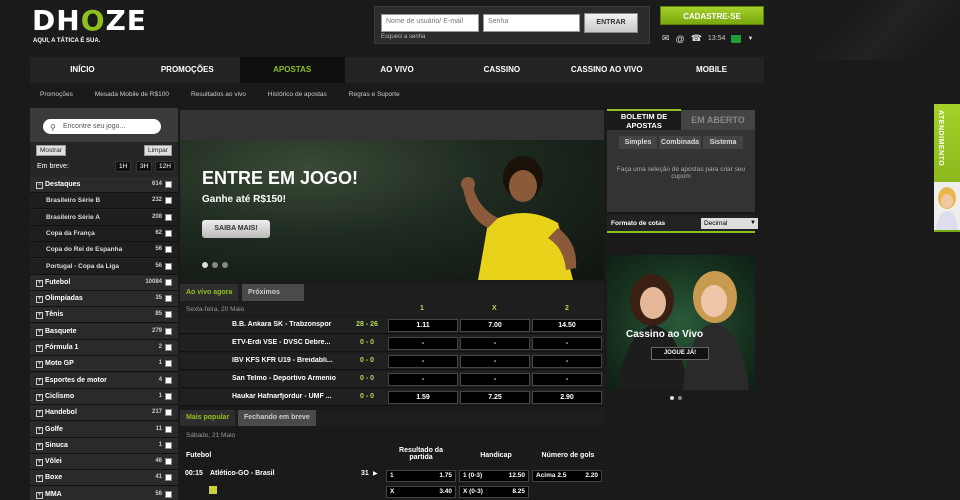 This screenshot has height=500, width=960. What do you see at coordinates (423, 325) in the screenshot?
I see `odd-home: 1.11` at bounding box center [423, 325].